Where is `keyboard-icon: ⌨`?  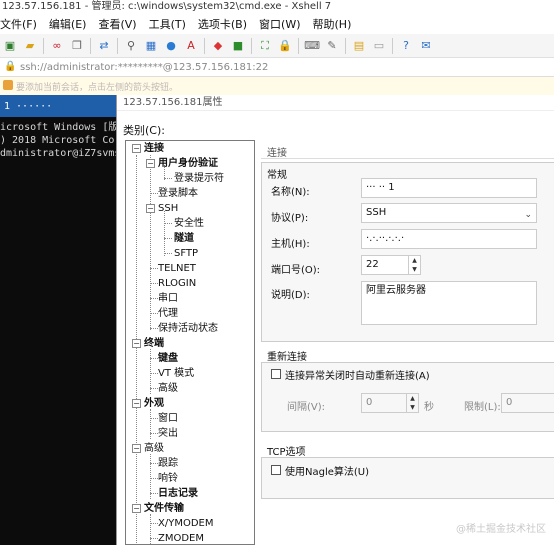 keyboard-icon: ⌨ is located at coordinates (312, 46).